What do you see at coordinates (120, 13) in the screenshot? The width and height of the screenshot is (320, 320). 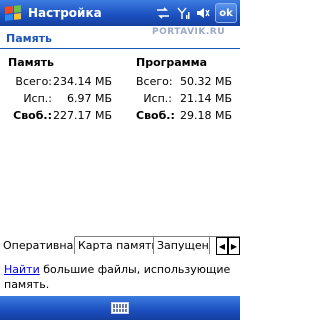 I see `title-bar: Настройка ok` at bounding box center [120, 13].